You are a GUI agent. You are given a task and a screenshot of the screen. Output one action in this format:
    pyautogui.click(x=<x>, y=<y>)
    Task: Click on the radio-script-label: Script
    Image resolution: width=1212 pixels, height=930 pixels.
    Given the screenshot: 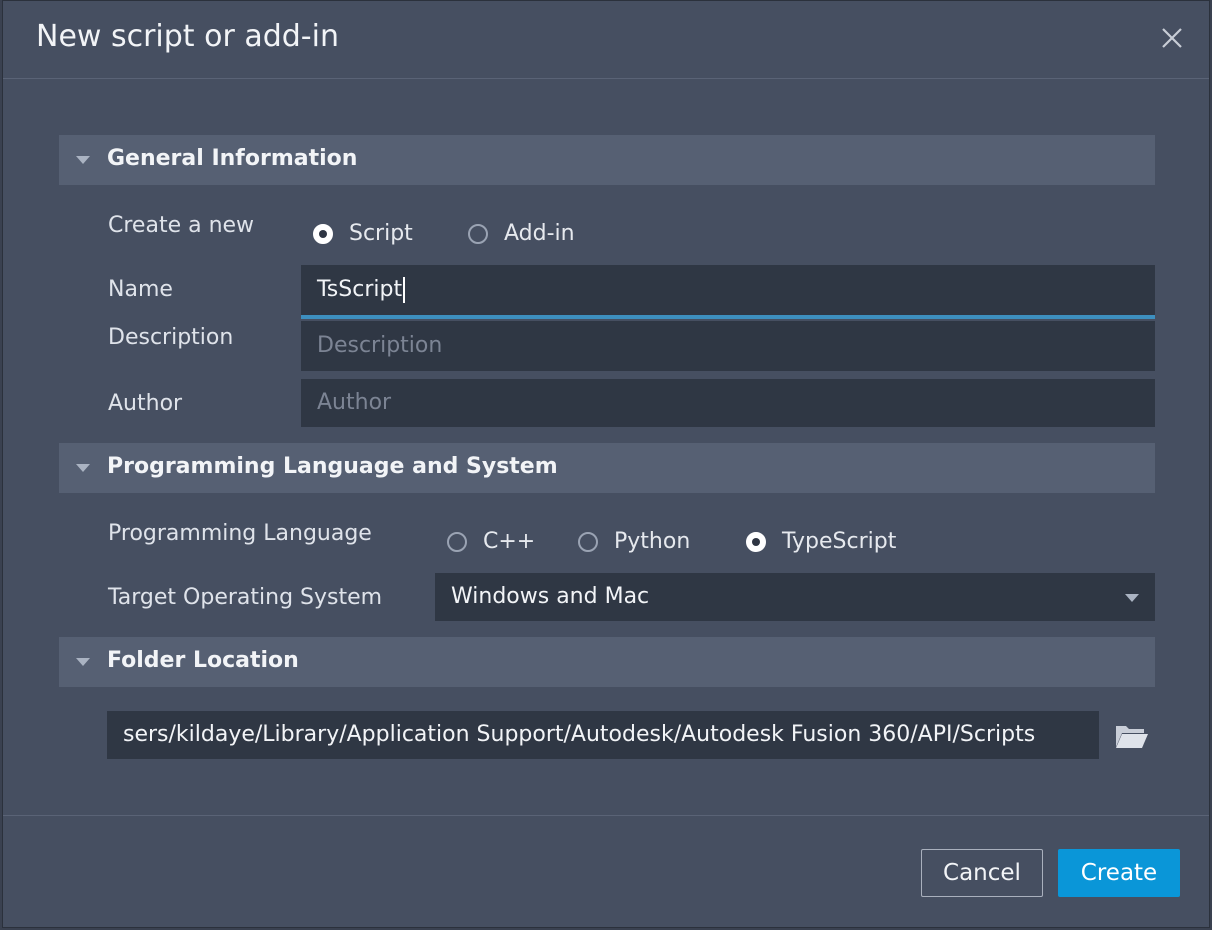 What is the action you would take?
    pyautogui.click(x=381, y=233)
    